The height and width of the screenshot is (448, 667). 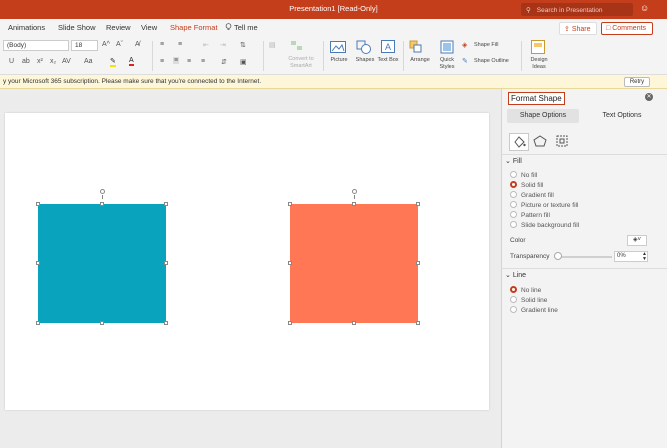 I want to click on tab-shape-options: Shape Options, so click(x=543, y=116).